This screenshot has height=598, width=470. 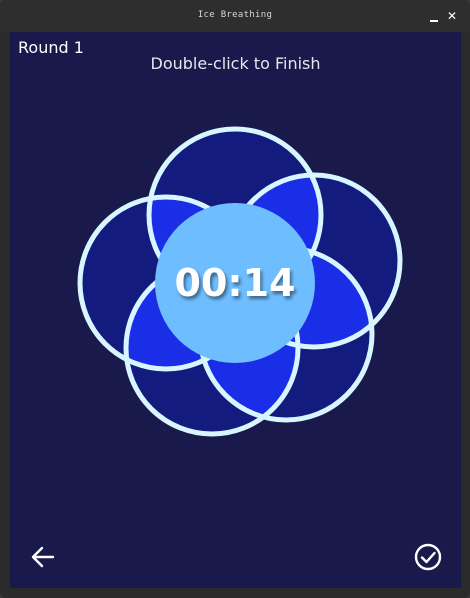 I want to click on close-button: ✕, so click(x=452, y=16).